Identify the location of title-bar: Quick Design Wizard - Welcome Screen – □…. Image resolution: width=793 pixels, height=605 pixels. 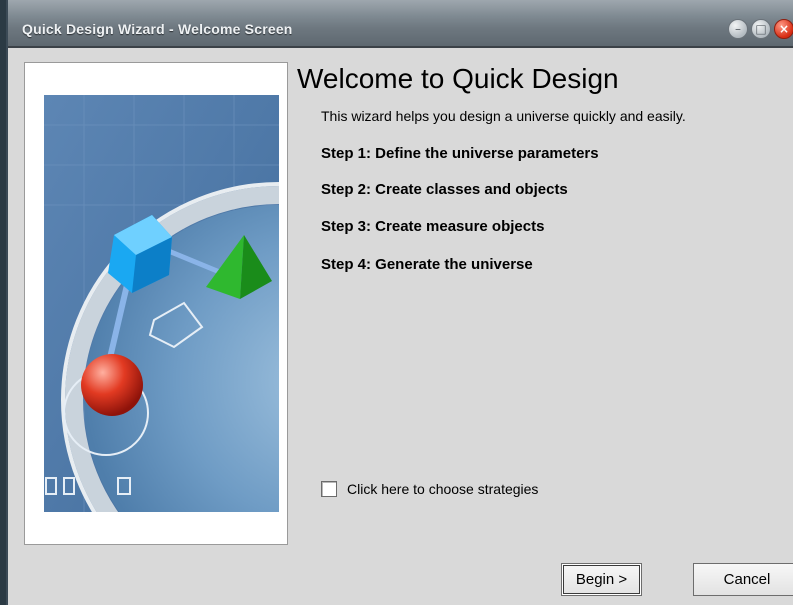
(400, 24).